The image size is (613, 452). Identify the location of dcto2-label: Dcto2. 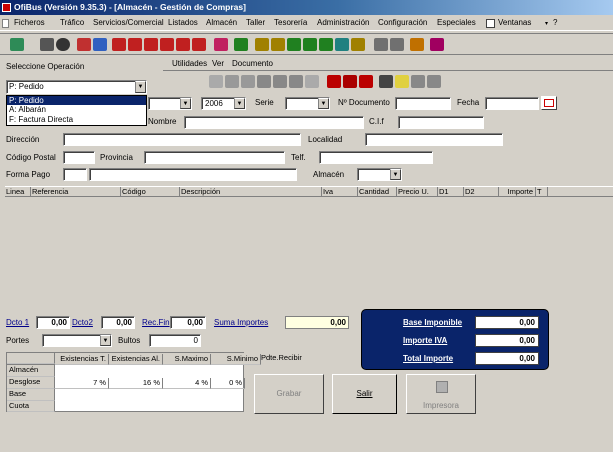
(82, 322).